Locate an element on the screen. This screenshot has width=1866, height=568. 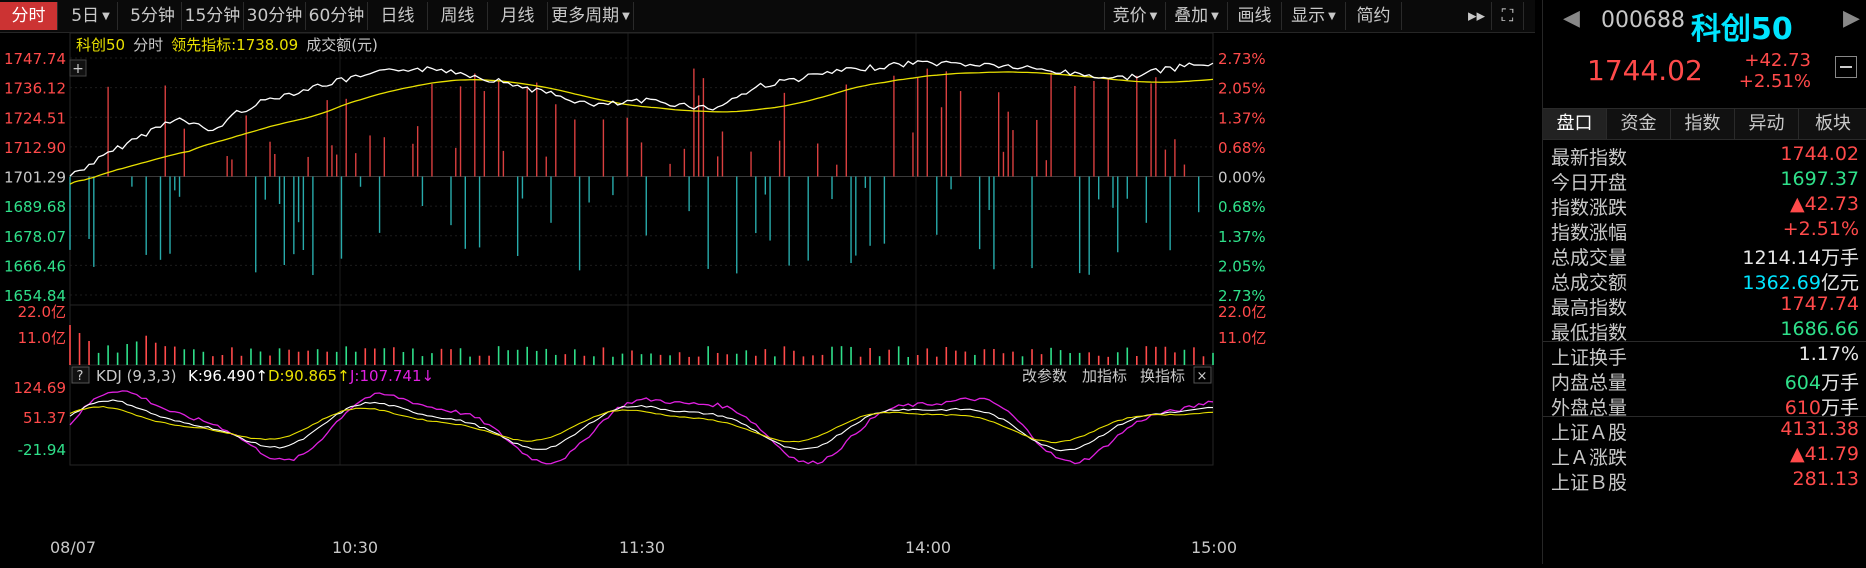
compact-button: 简约 is located at coordinates (1374, 16).